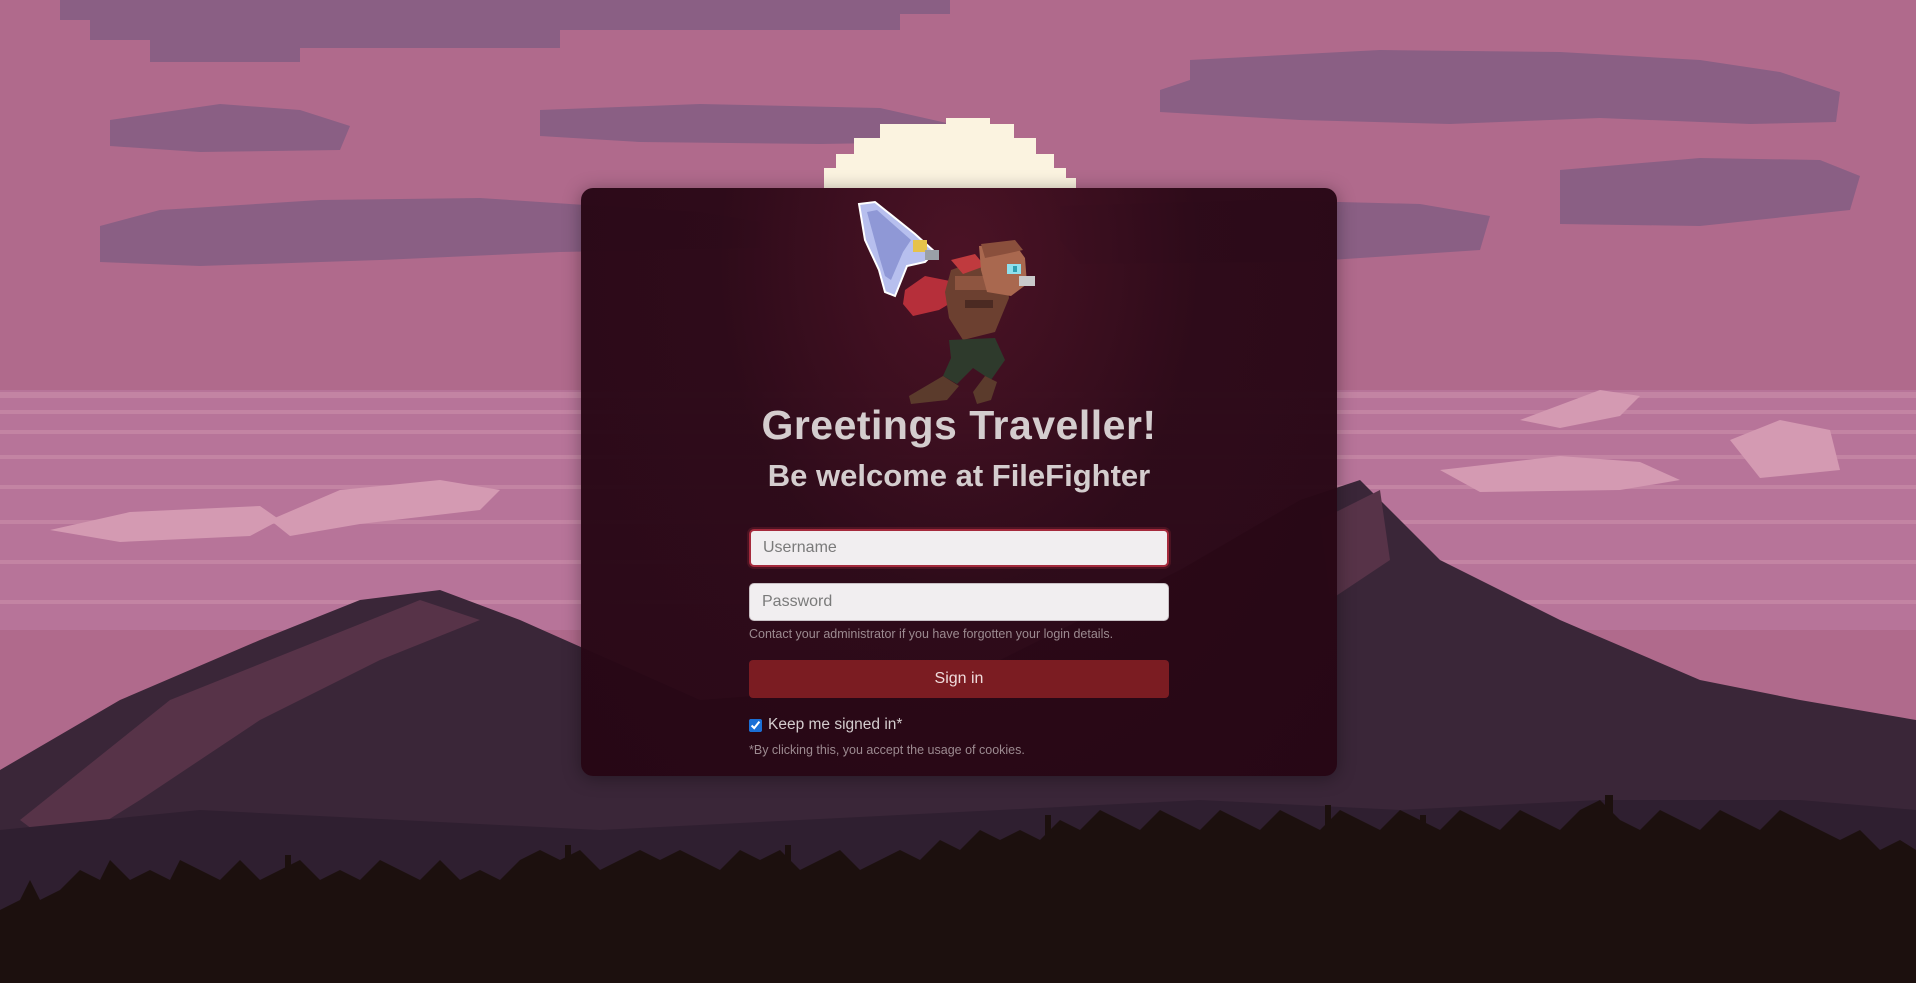 This screenshot has height=983, width=1916. I want to click on pixel-warrior-with-sword-icon, so click(946, 302).